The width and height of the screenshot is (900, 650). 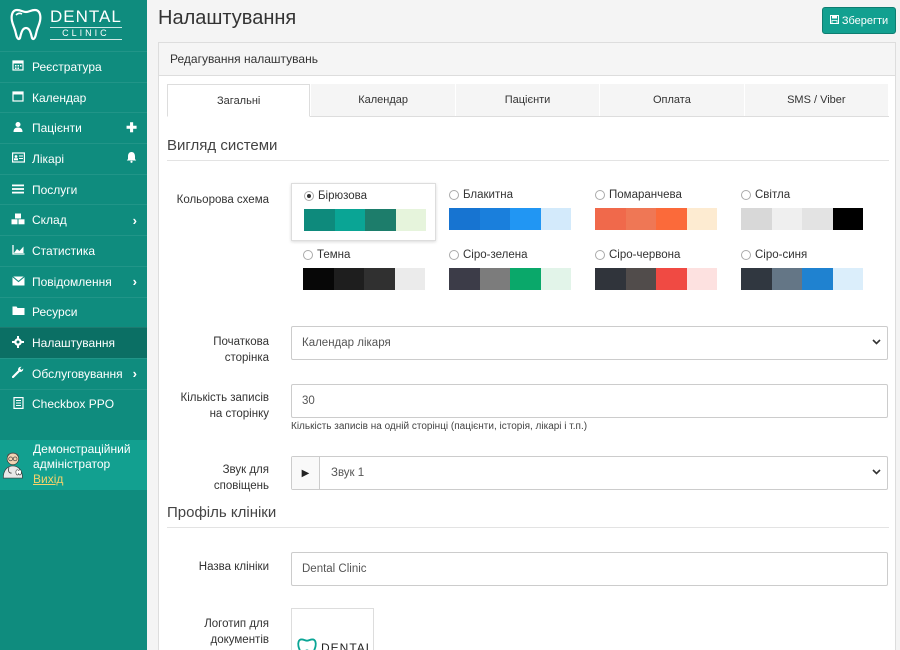 What do you see at coordinates (73, 404) in the screenshot?
I see `sidebar-item-checkbox-ppo: Checkbox PPO` at bounding box center [73, 404].